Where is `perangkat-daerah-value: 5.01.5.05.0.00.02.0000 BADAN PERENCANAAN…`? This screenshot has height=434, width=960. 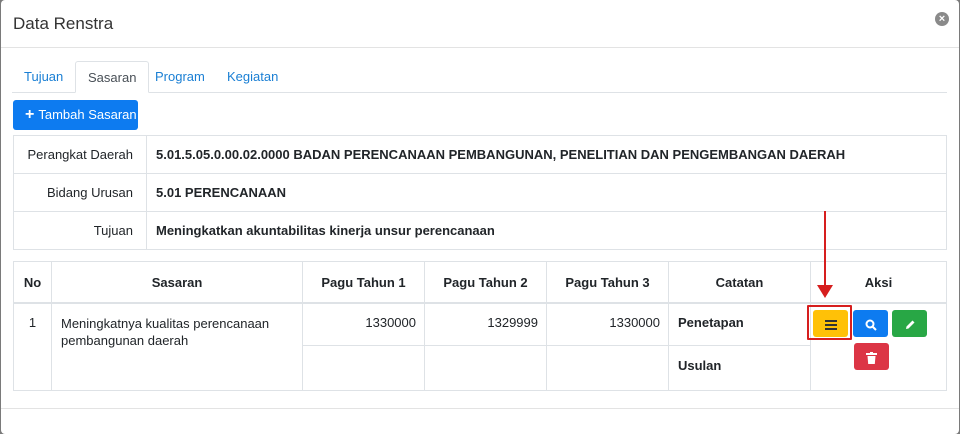 perangkat-daerah-value: 5.01.5.05.0.00.02.0000 BADAN PERENCANAAN… is located at coordinates (546, 154).